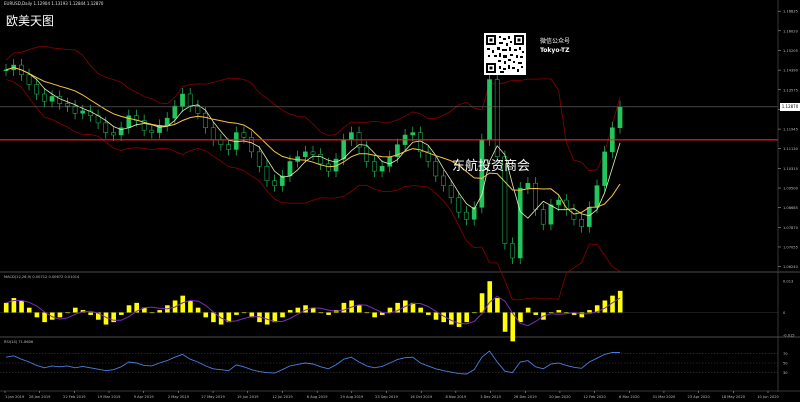 Image resolution: width=800 pixels, height=402 pixels. Describe the element at coordinates (74, 397) in the screenshot. I see `time-axis-label: 22 Feb 2019` at that location.